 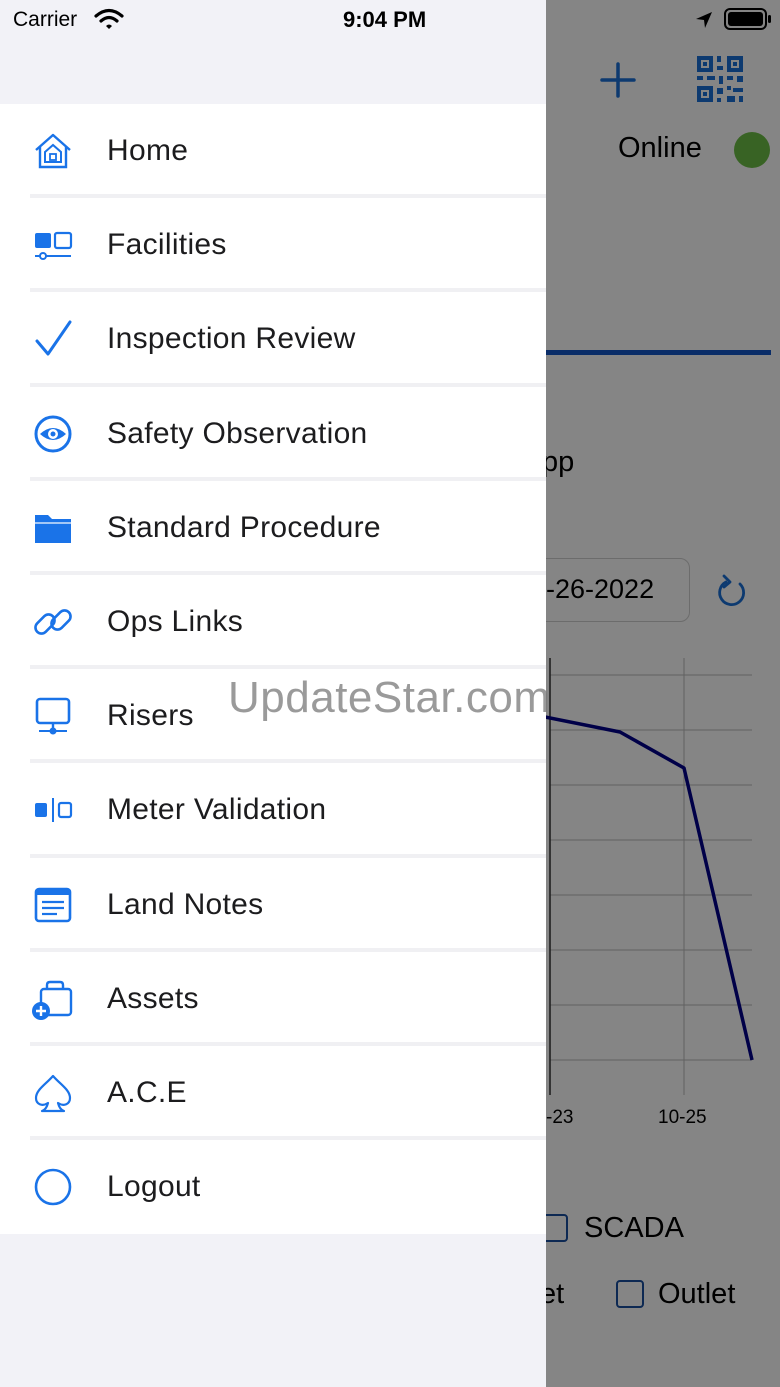 I want to click on menu-label: Facilities, so click(x=167, y=245).